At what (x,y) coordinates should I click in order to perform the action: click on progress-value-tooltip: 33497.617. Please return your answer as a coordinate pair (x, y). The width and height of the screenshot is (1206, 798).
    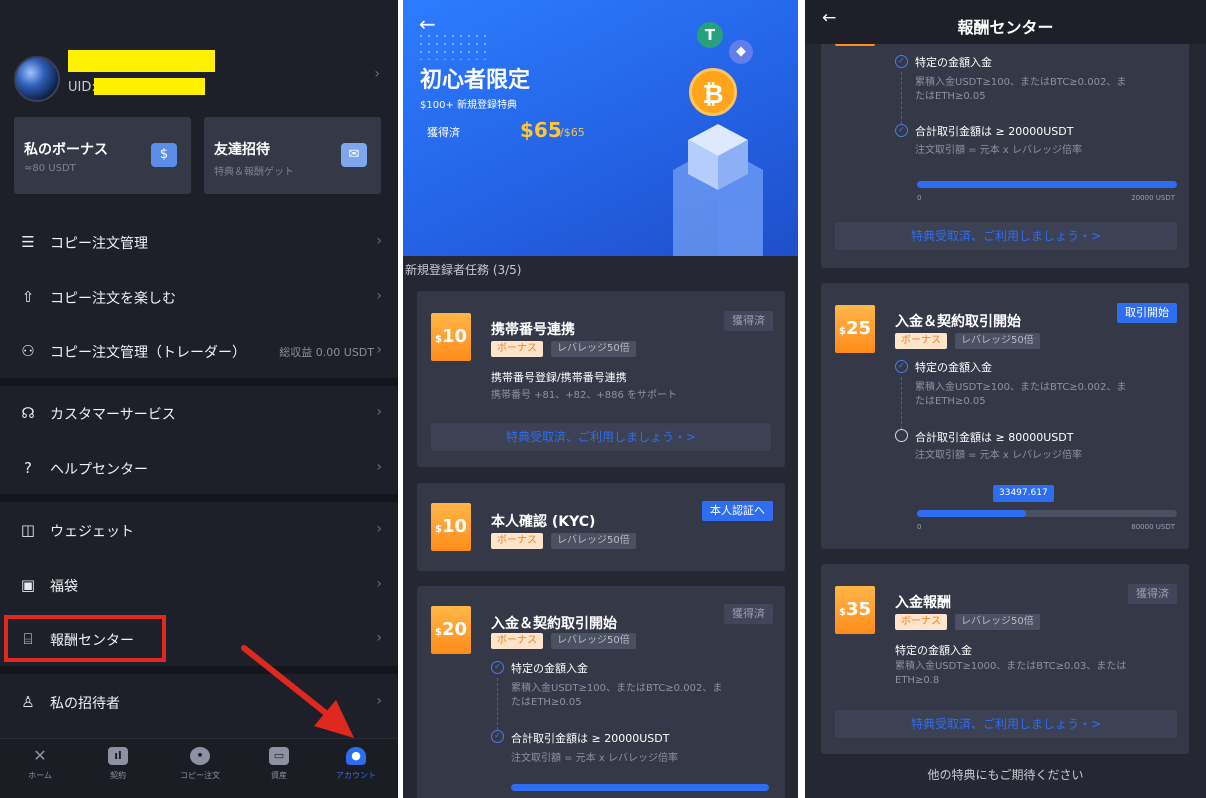
    Looking at the image, I should click on (1023, 493).